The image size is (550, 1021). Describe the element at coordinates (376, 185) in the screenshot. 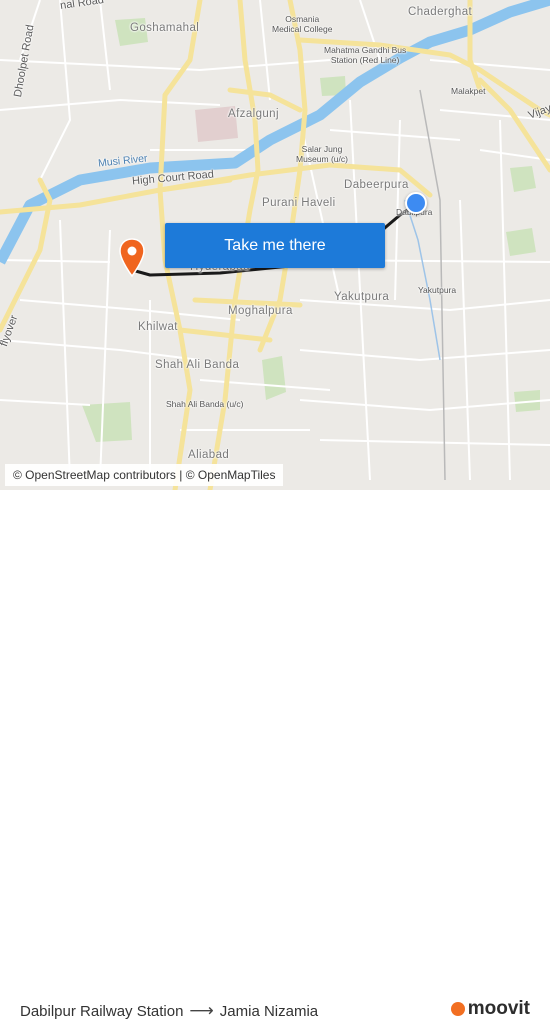

I see `area-label: Dabeerpura` at that location.